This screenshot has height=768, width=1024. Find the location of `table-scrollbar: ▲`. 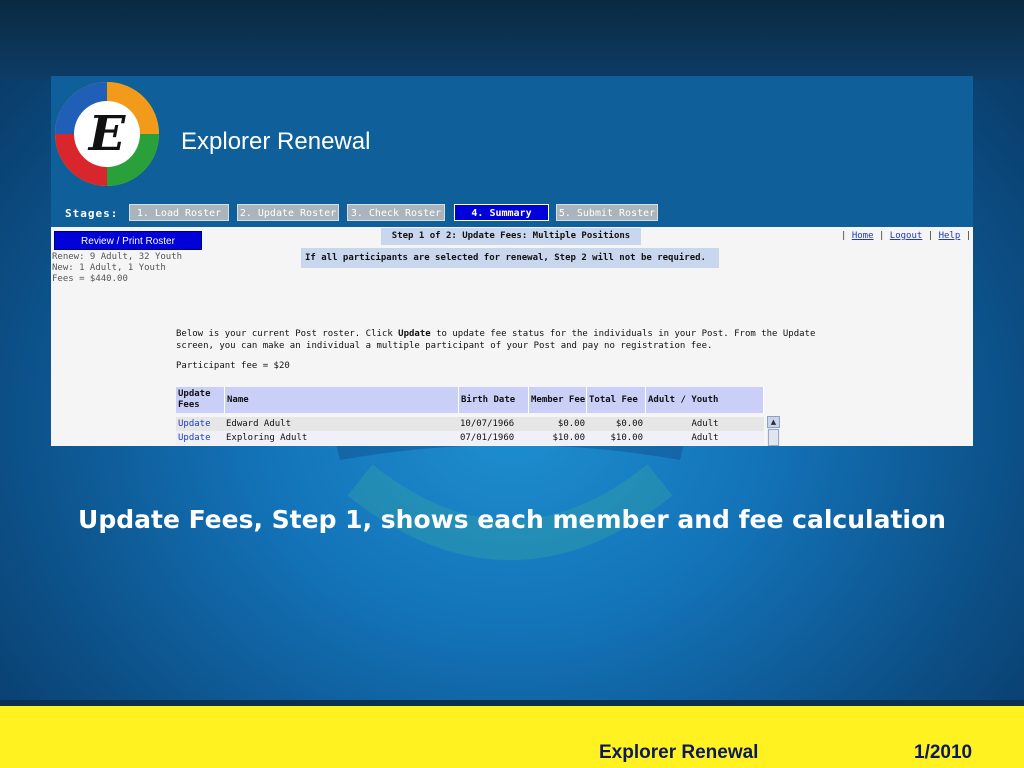

table-scrollbar: ▲ is located at coordinates (773, 431).